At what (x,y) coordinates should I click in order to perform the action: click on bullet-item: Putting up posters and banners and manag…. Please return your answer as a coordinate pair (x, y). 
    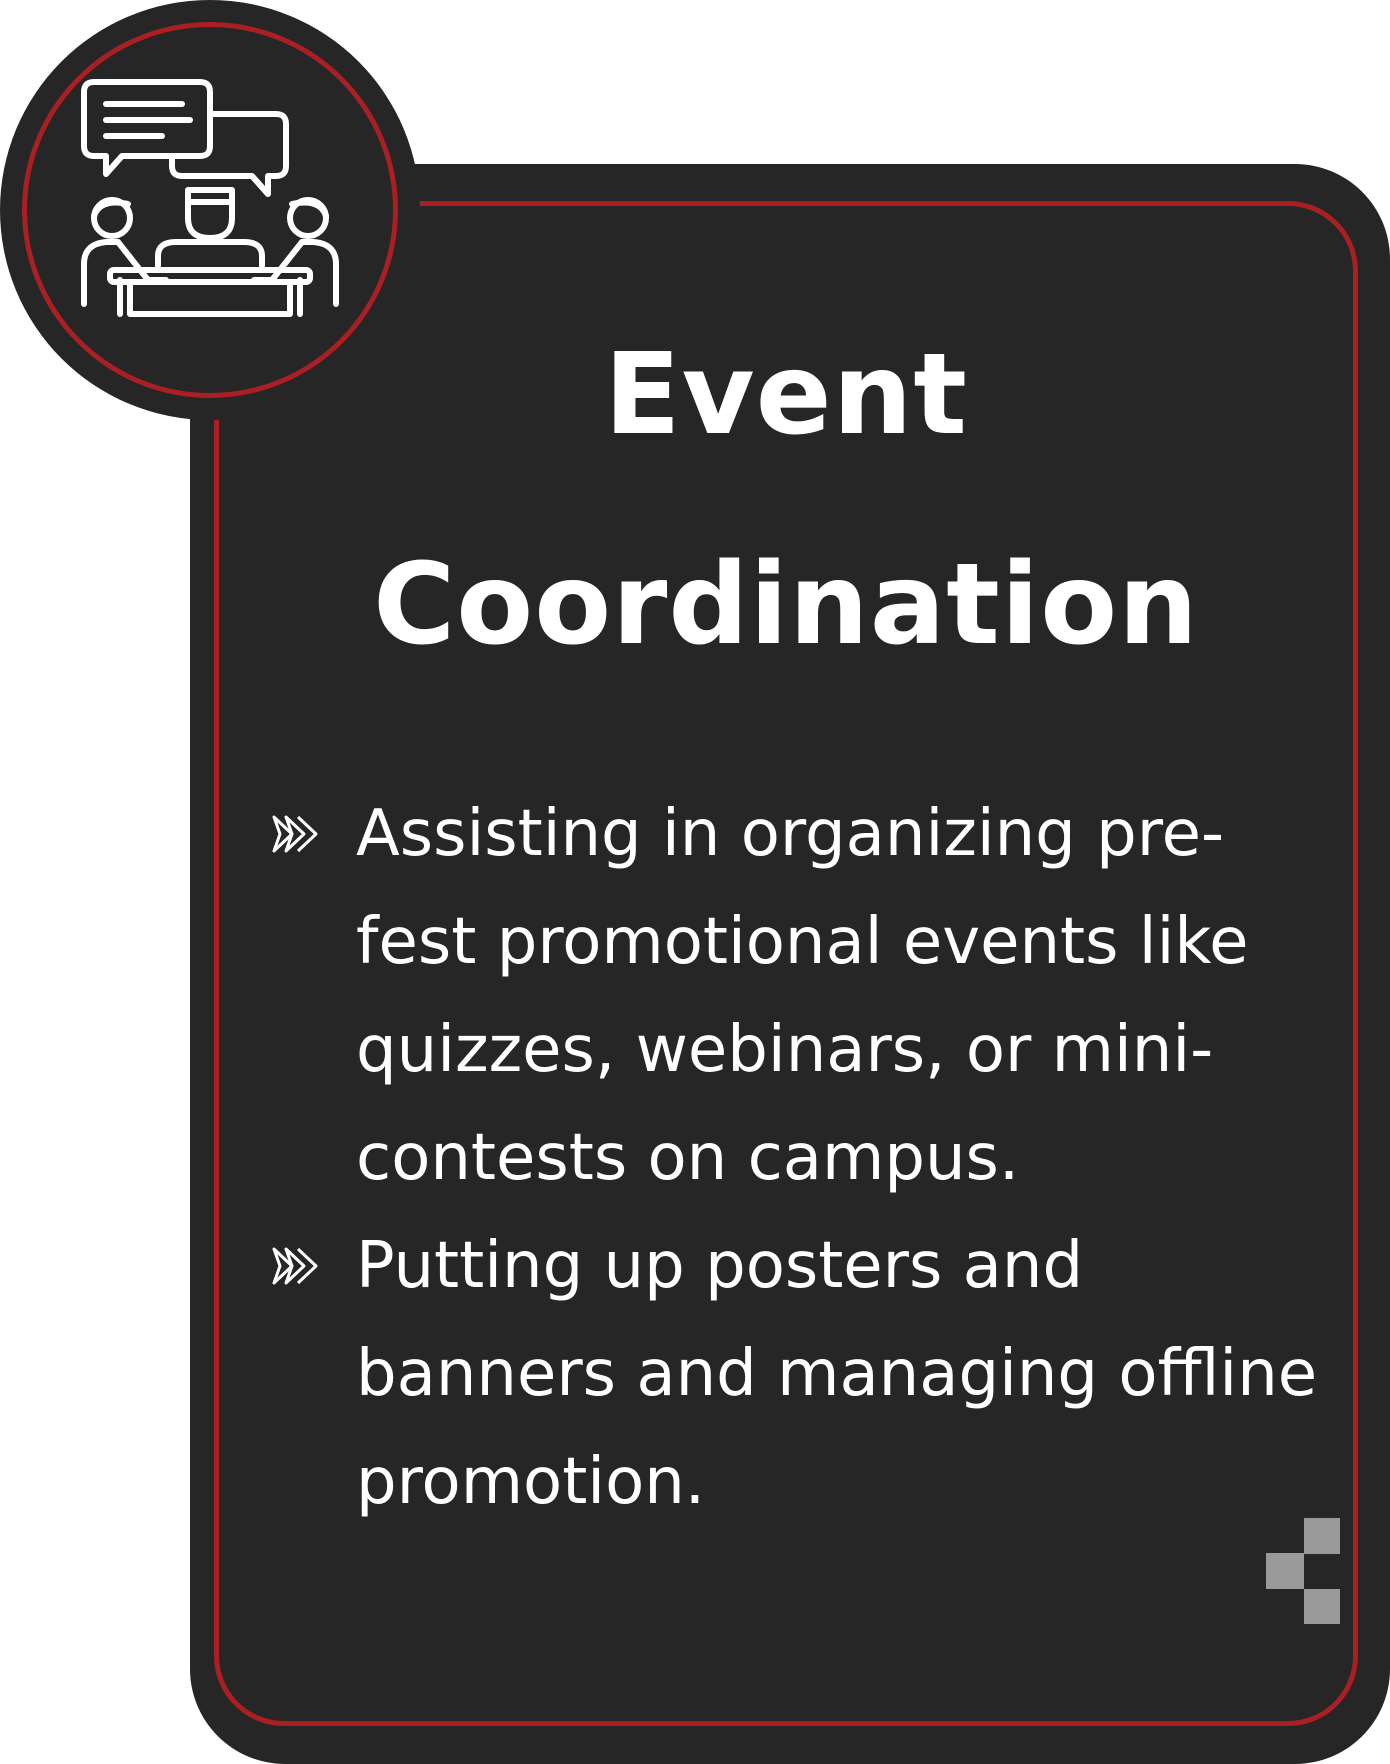
    Looking at the image, I should click on (800, 1374).